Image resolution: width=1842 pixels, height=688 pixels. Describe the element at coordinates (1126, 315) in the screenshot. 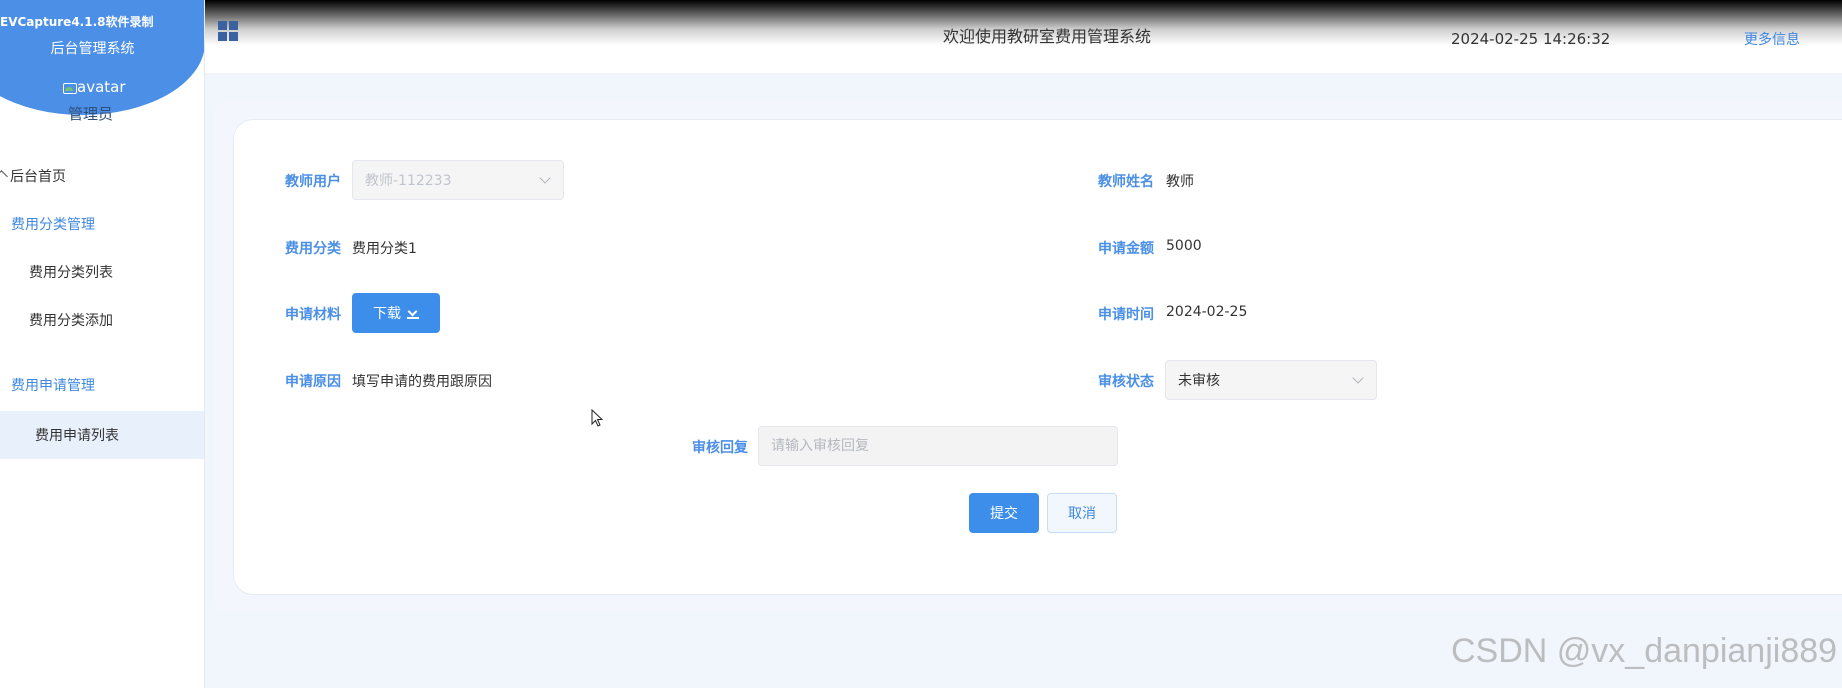

I see `apply-time-label: 申请时间` at that location.